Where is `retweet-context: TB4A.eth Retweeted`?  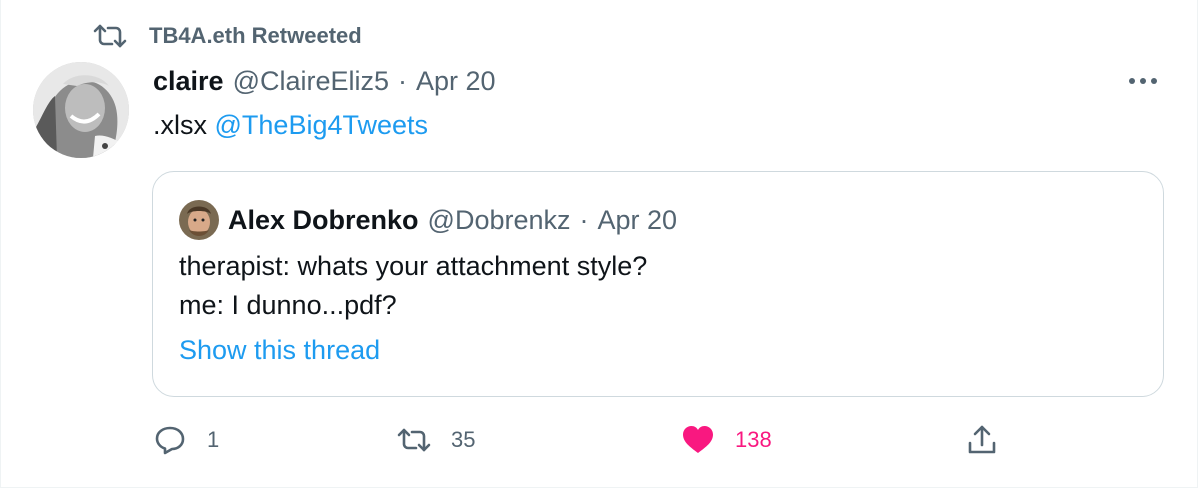 retweet-context: TB4A.eth Retweeted is located at coordinates (227, 36).